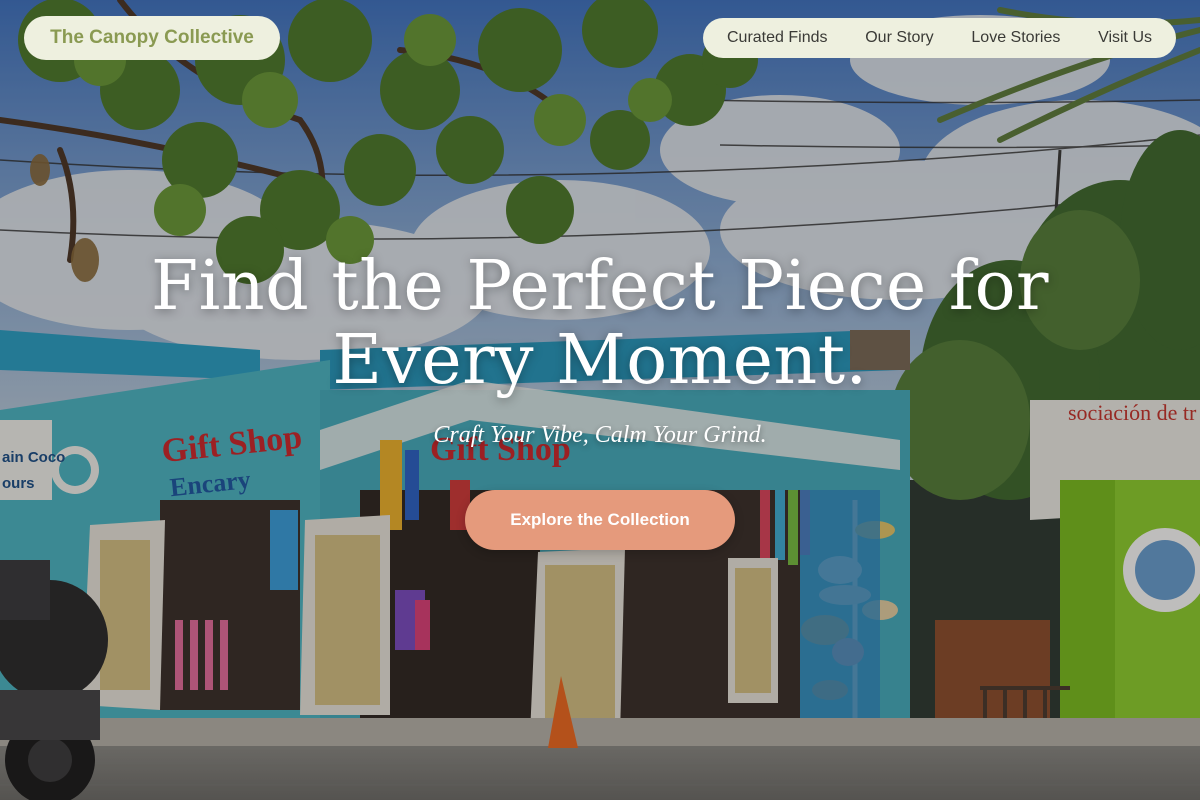 Image resolution: width=1200 pixels, height=800 pixels. I want to click on nav-link-visit-us: Visit Us, so click(1125, 38).